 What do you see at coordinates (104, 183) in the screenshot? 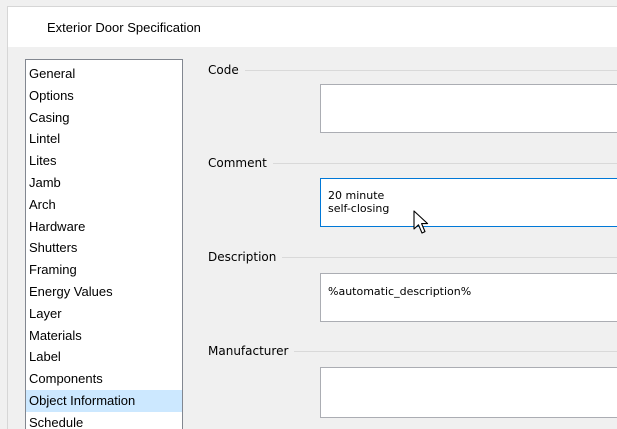
I see `category-item-jamb: Jamb` at bounding box center [104, 183].